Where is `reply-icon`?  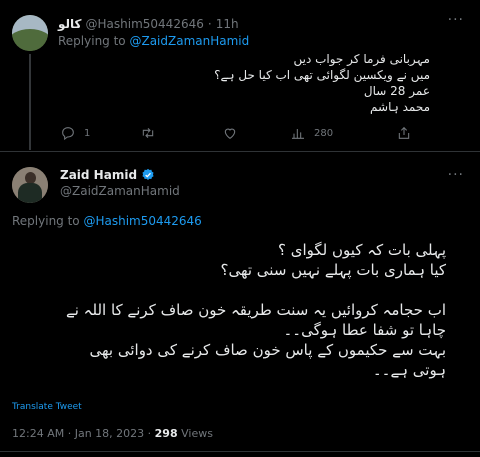
reply-icon is located at coordinates (68, 134).